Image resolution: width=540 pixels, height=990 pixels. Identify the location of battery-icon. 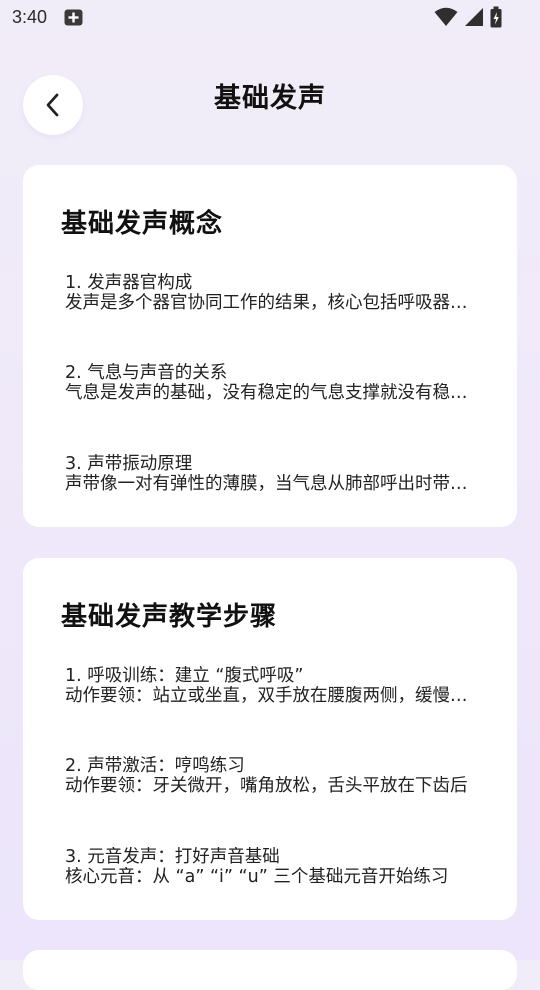
(496, 17).